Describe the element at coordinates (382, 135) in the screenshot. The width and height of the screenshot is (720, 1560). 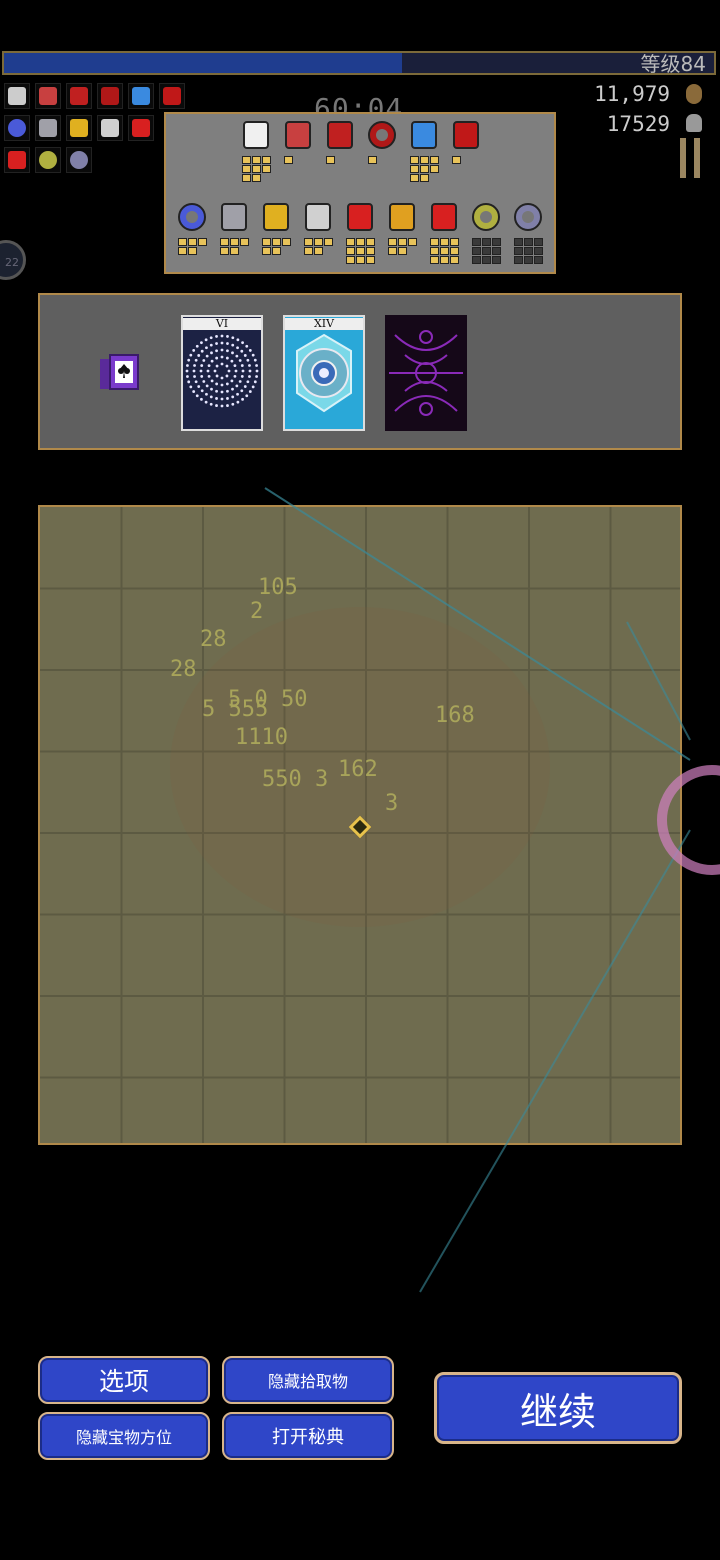
I see `spiral-icon` at that location.